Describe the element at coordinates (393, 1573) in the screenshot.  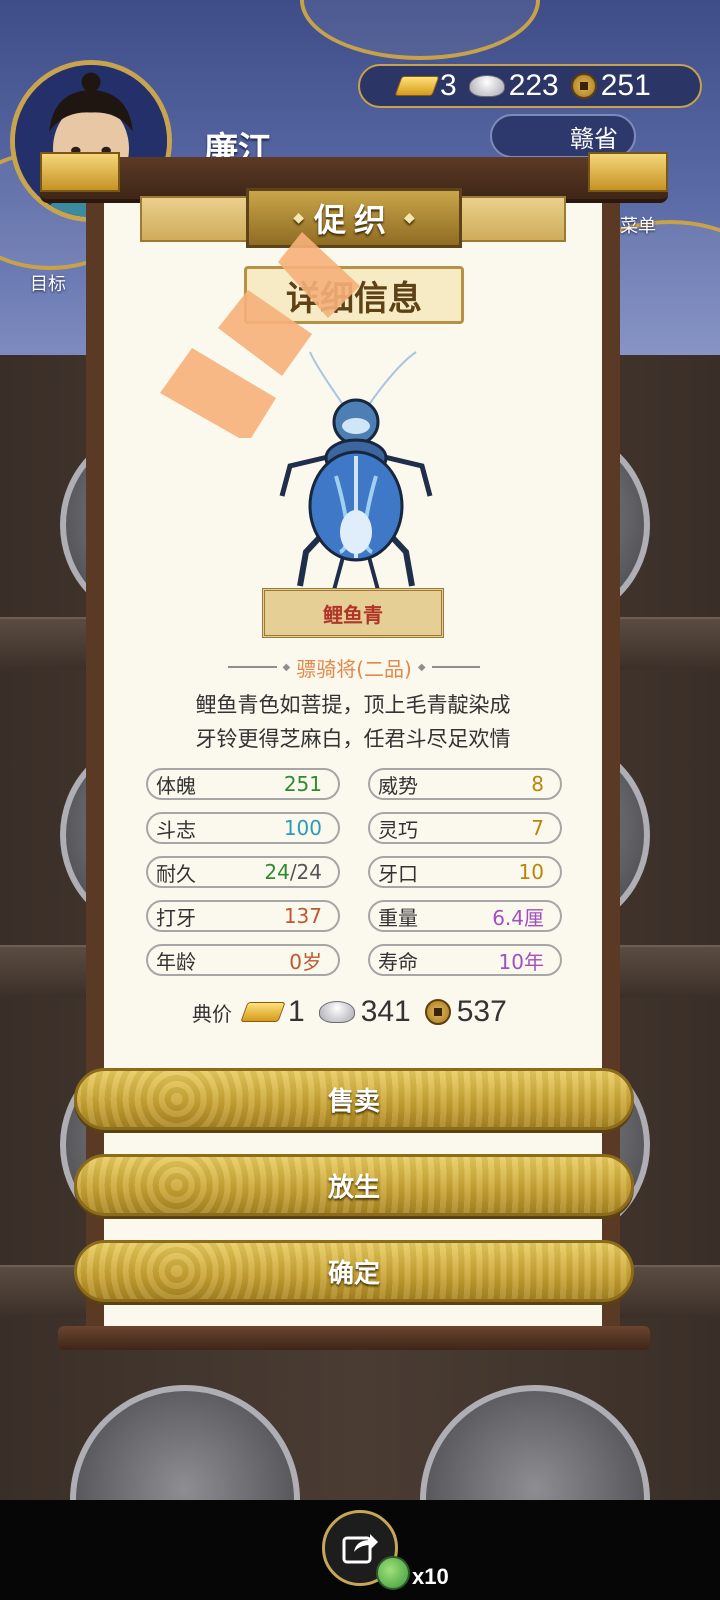
I see `jade-coin-icon` at that location.